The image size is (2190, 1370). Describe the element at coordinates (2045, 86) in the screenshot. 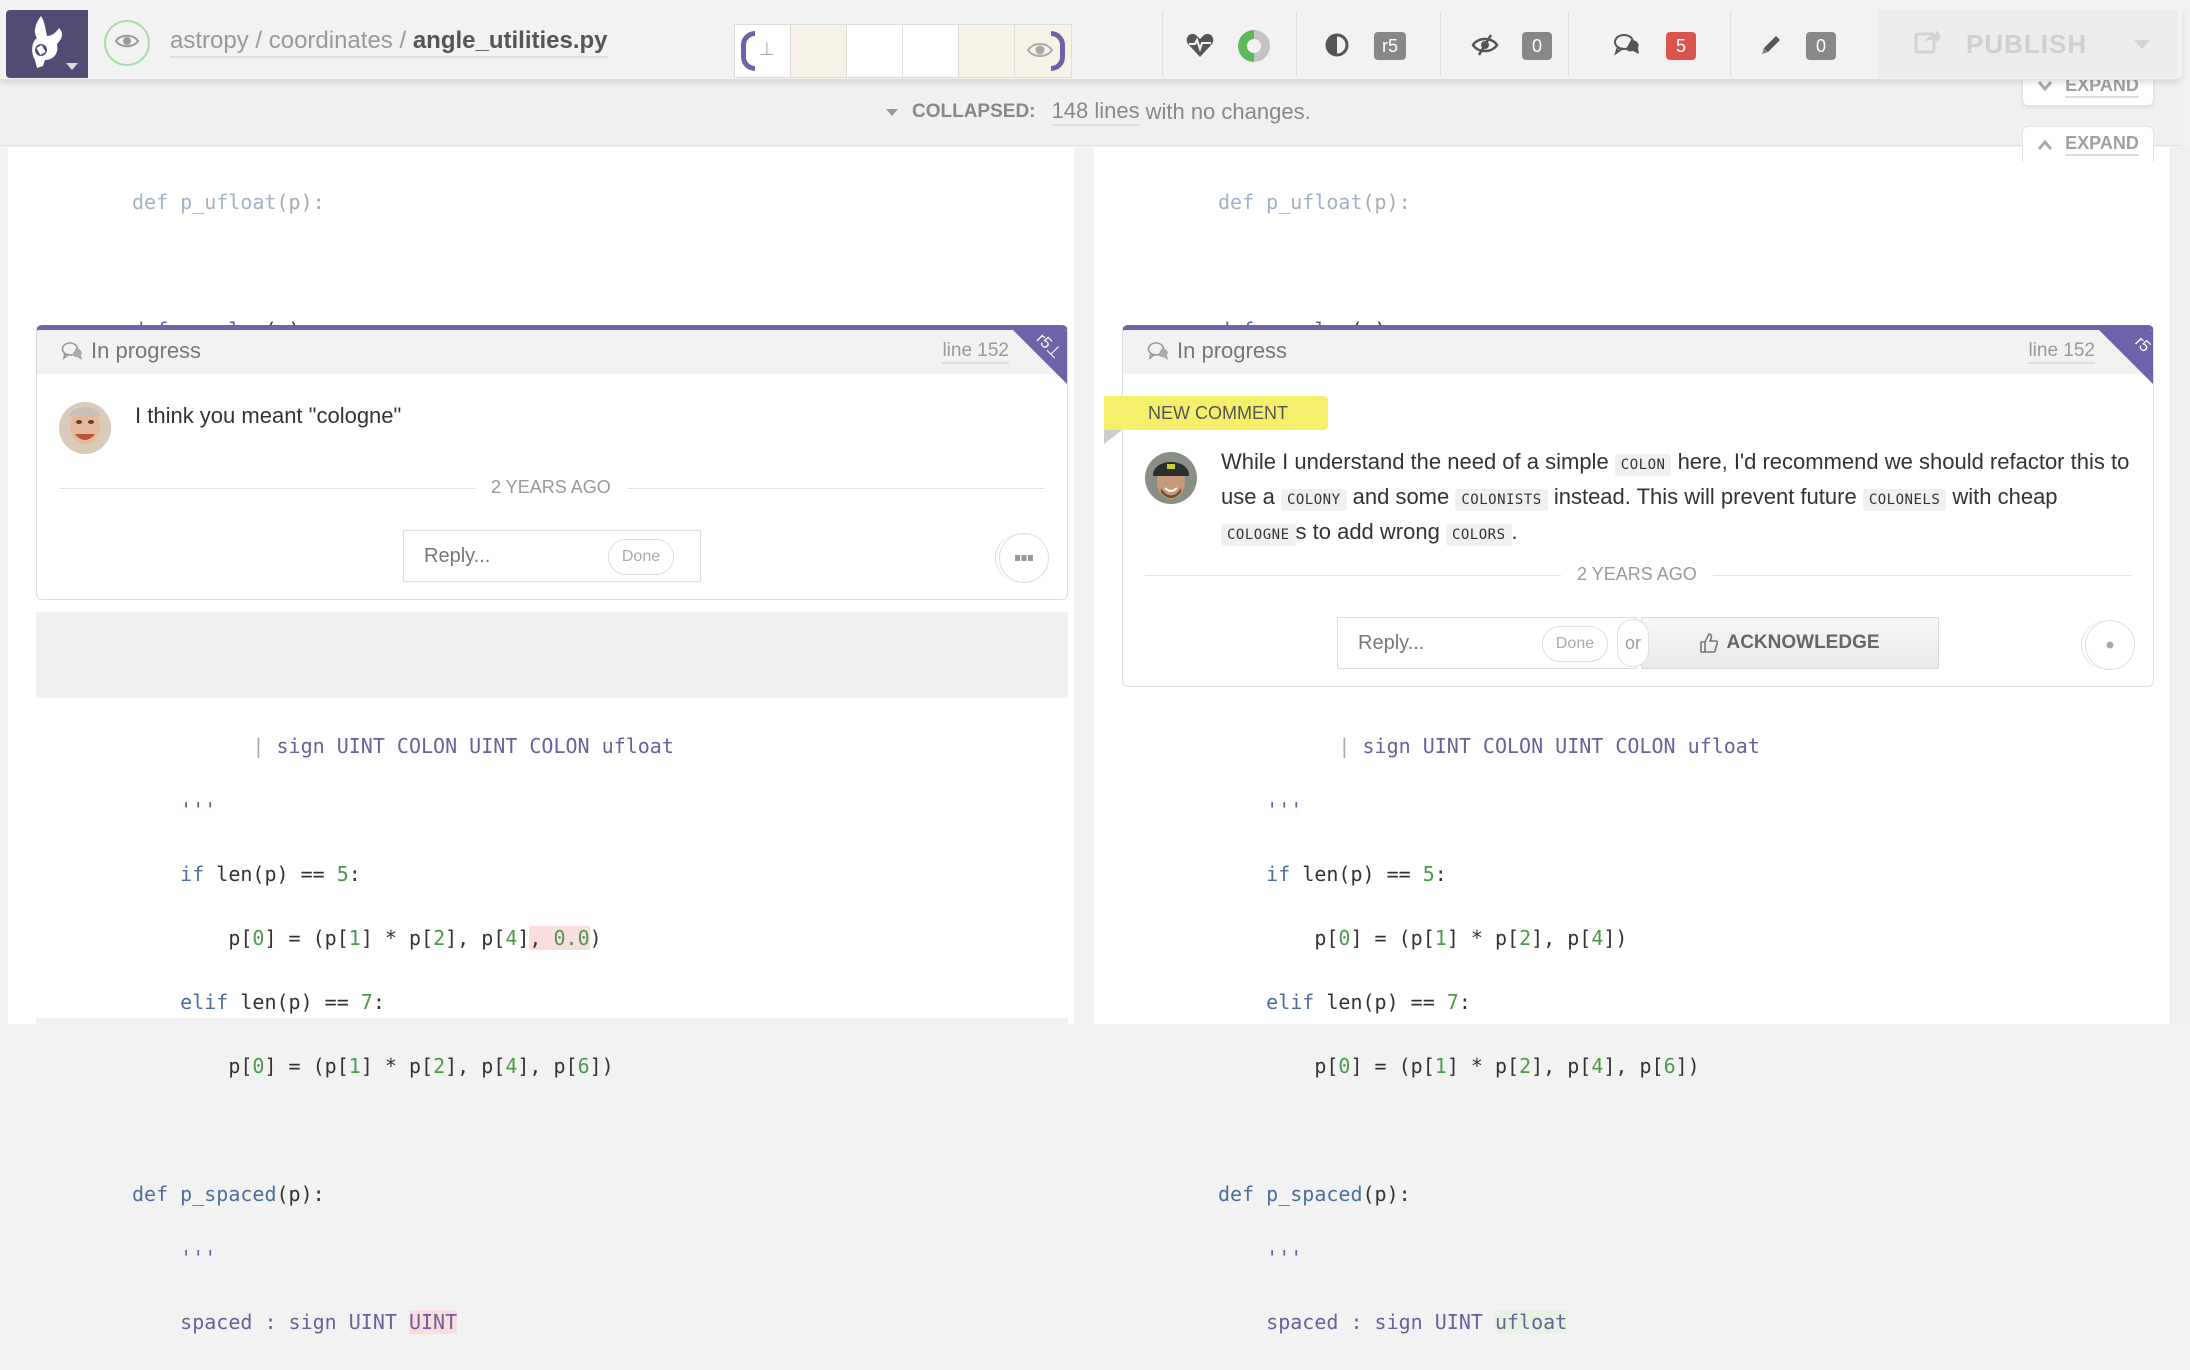

I see `chevron-down-icon` at that location.